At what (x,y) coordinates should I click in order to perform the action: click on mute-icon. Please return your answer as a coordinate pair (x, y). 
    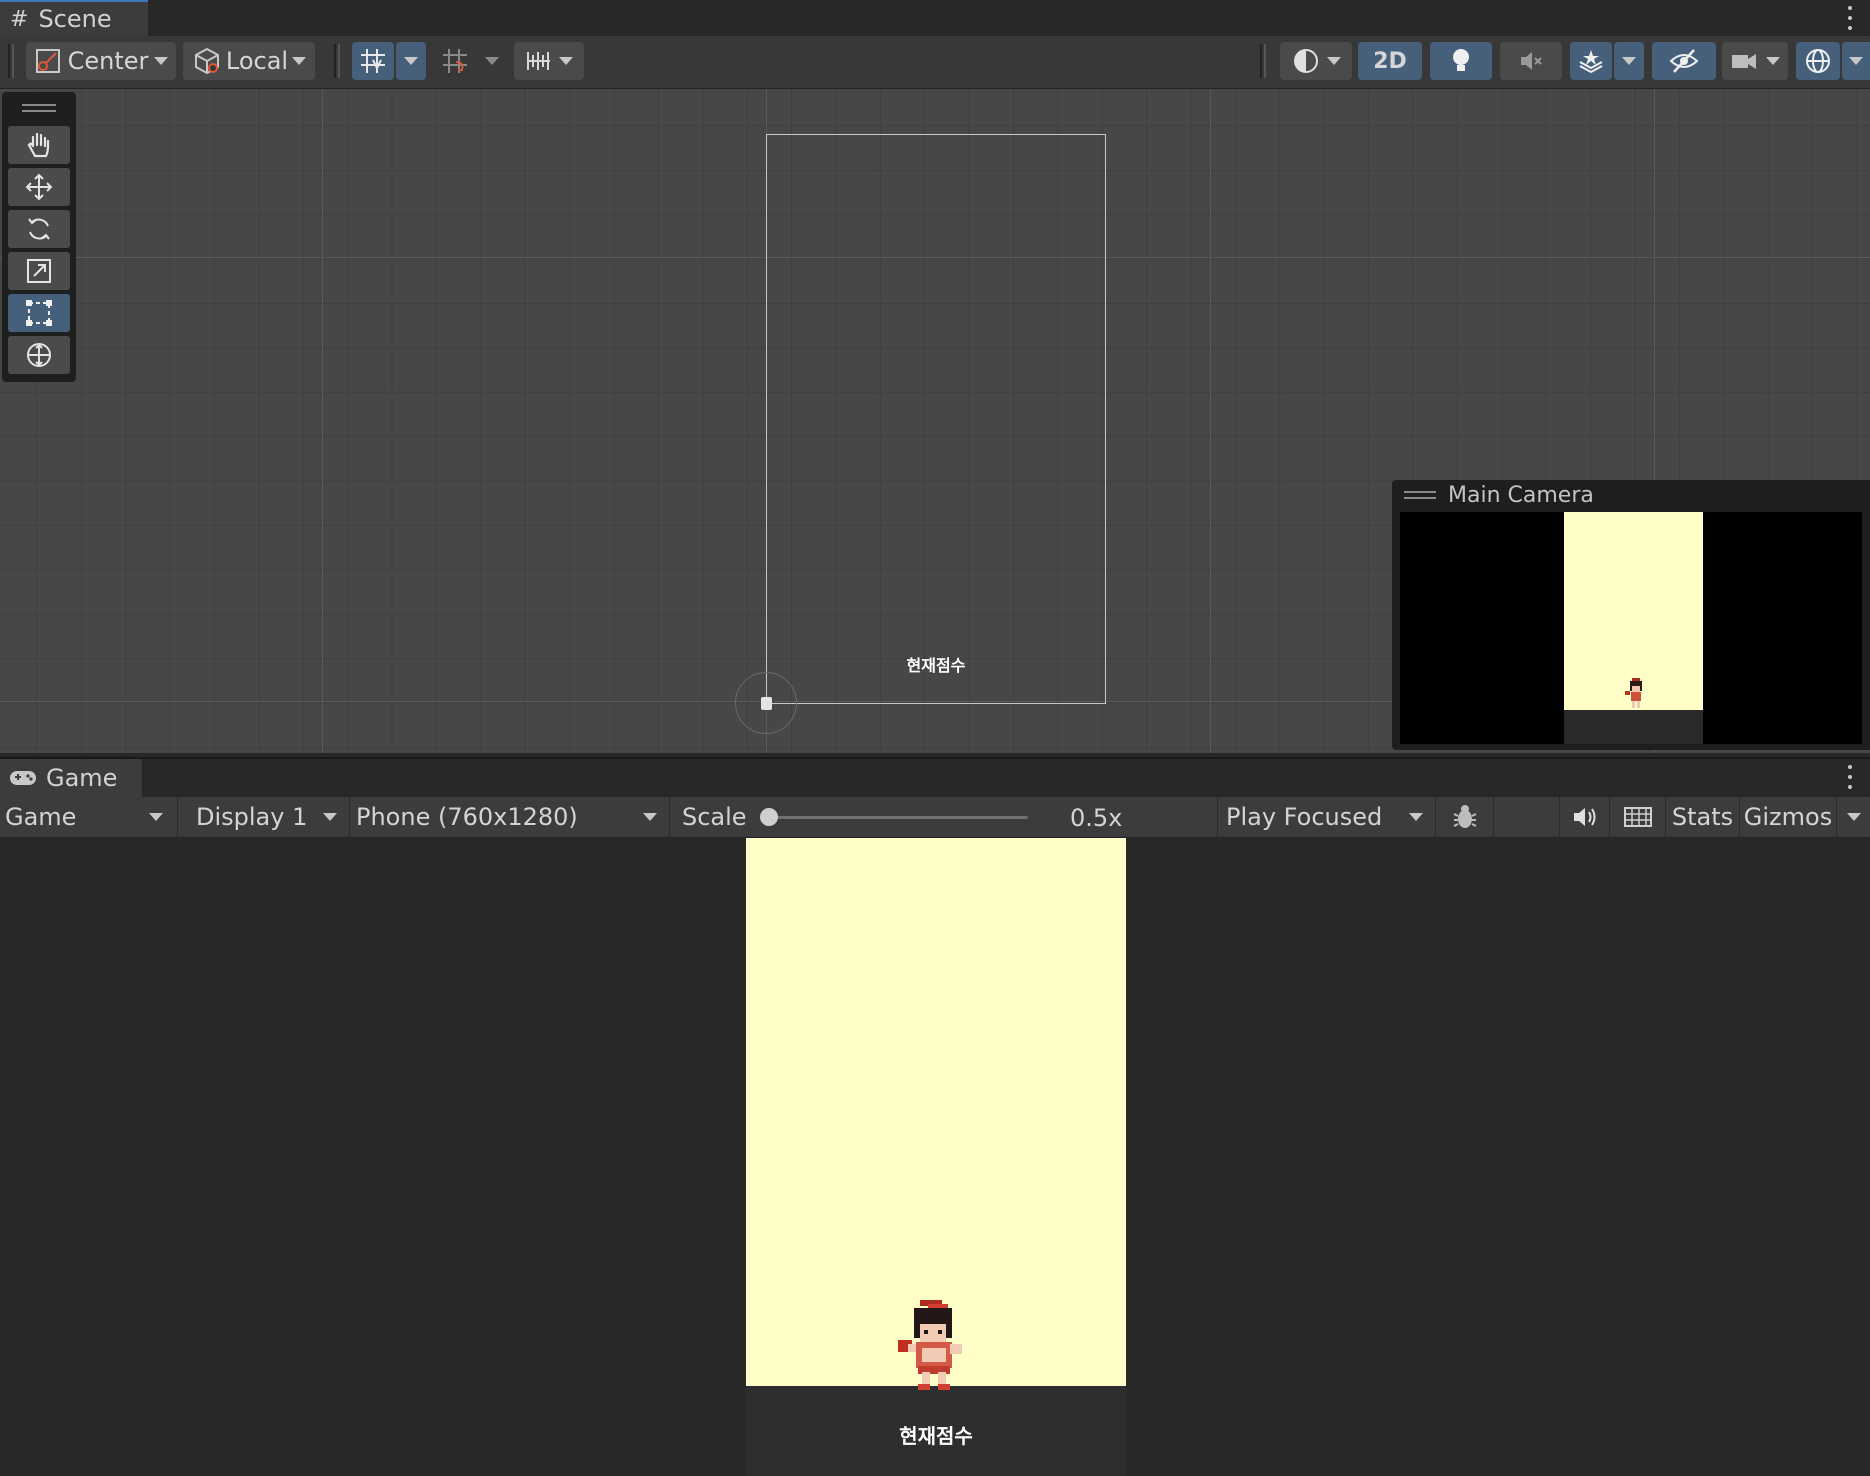
    Looking at the image, I should click on (1531, 61).